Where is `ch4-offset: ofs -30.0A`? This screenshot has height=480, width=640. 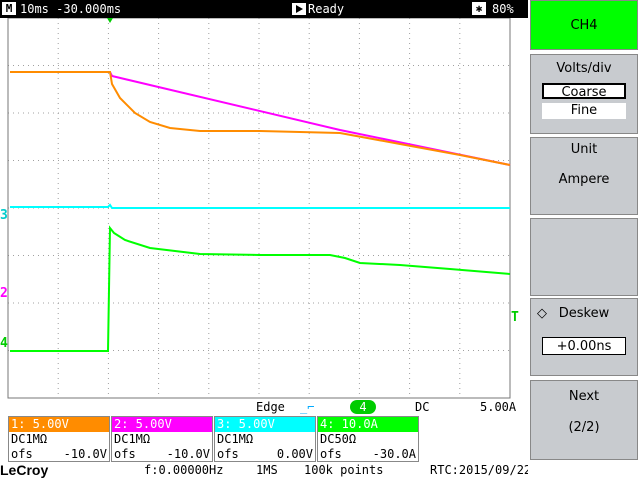 ch4-offset: ofs -30.0A is located at coordinates (368, 454).